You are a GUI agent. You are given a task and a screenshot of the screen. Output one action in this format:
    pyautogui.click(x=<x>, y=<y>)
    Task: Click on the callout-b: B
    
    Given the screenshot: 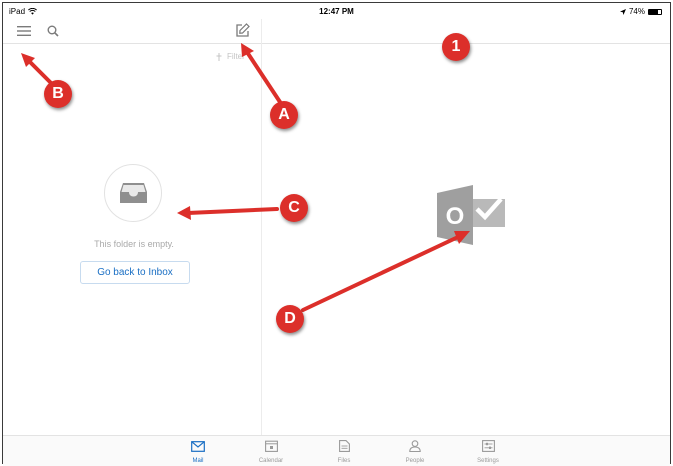 What is the action you would take?
    pyautogui.click(x=58, y=94)
    